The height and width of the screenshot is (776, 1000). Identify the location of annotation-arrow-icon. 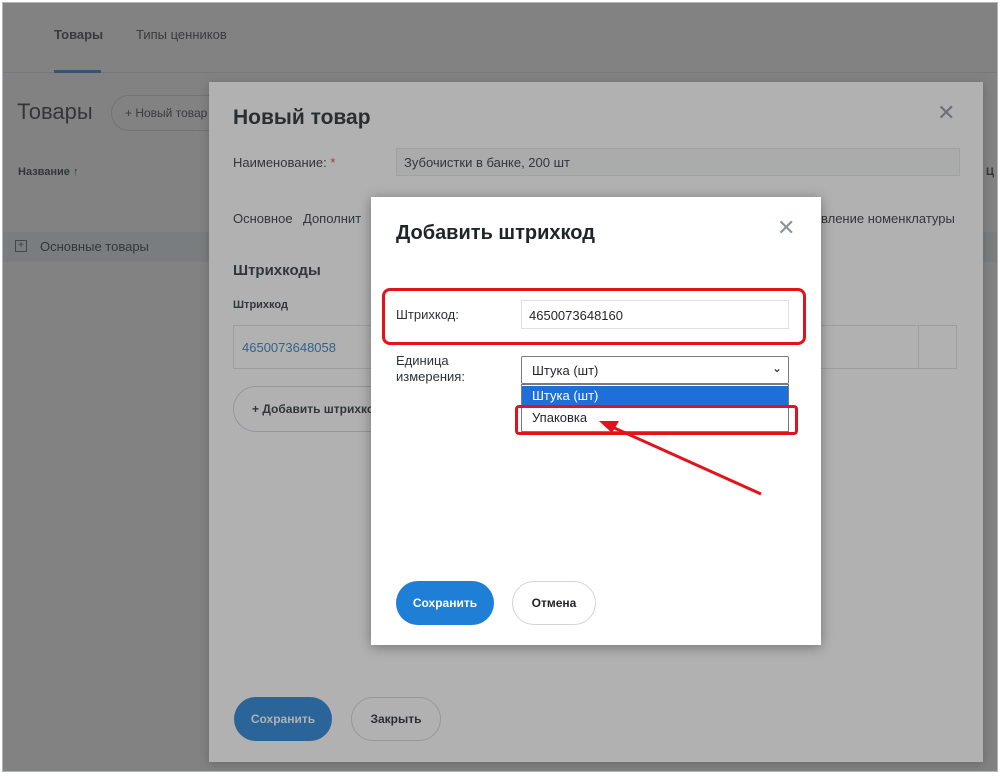
(680, 458).